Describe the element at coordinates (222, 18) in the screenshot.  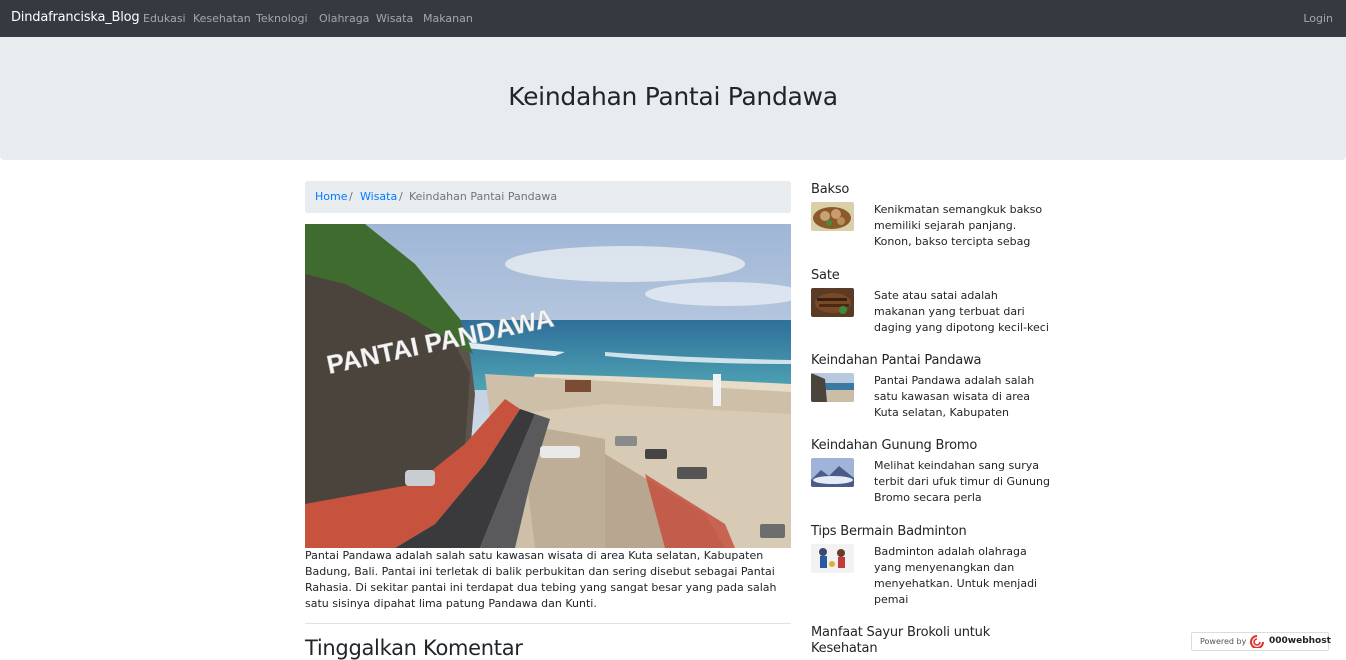
I see `nav-item-kesehatan: Kesehatan` at that location.